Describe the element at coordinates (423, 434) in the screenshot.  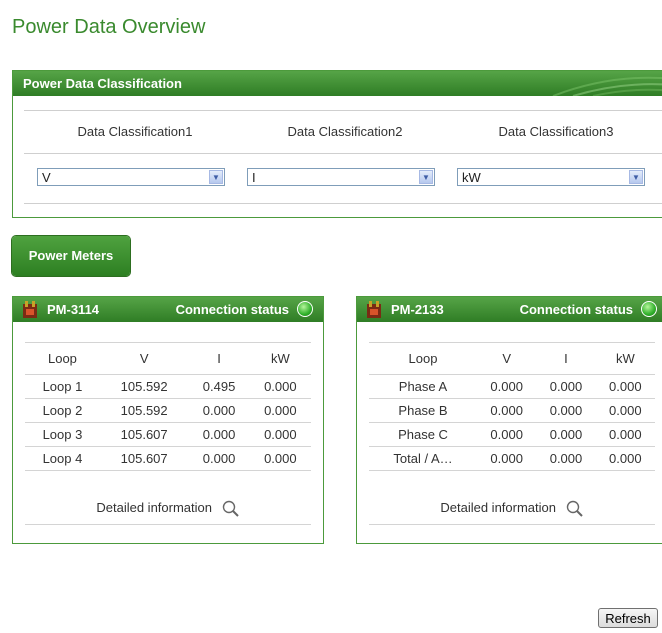
I see `table-cell: Phase C` at that location.